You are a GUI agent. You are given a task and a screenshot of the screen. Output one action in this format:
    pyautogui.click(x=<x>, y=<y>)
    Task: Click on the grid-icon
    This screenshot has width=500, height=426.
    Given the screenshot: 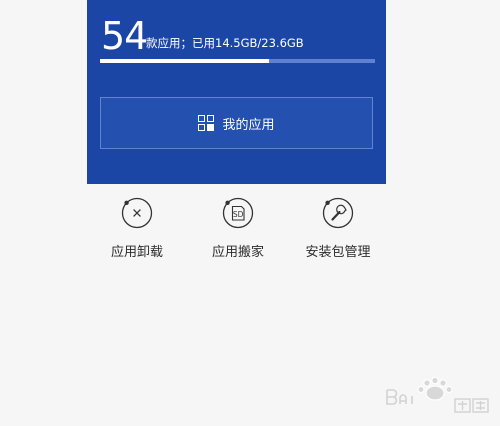 What is the action you would take?
    pyautogui.click(x=206, y=123)
    